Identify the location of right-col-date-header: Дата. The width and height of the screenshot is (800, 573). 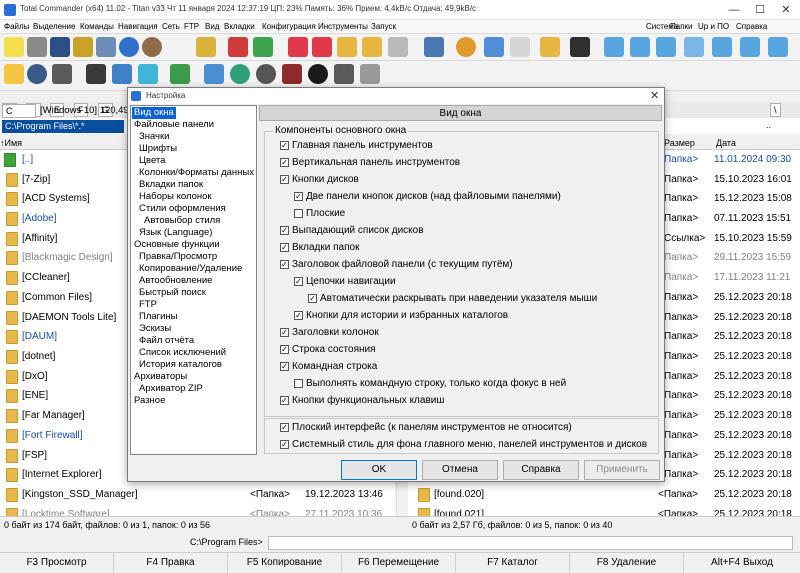
(757, 143).